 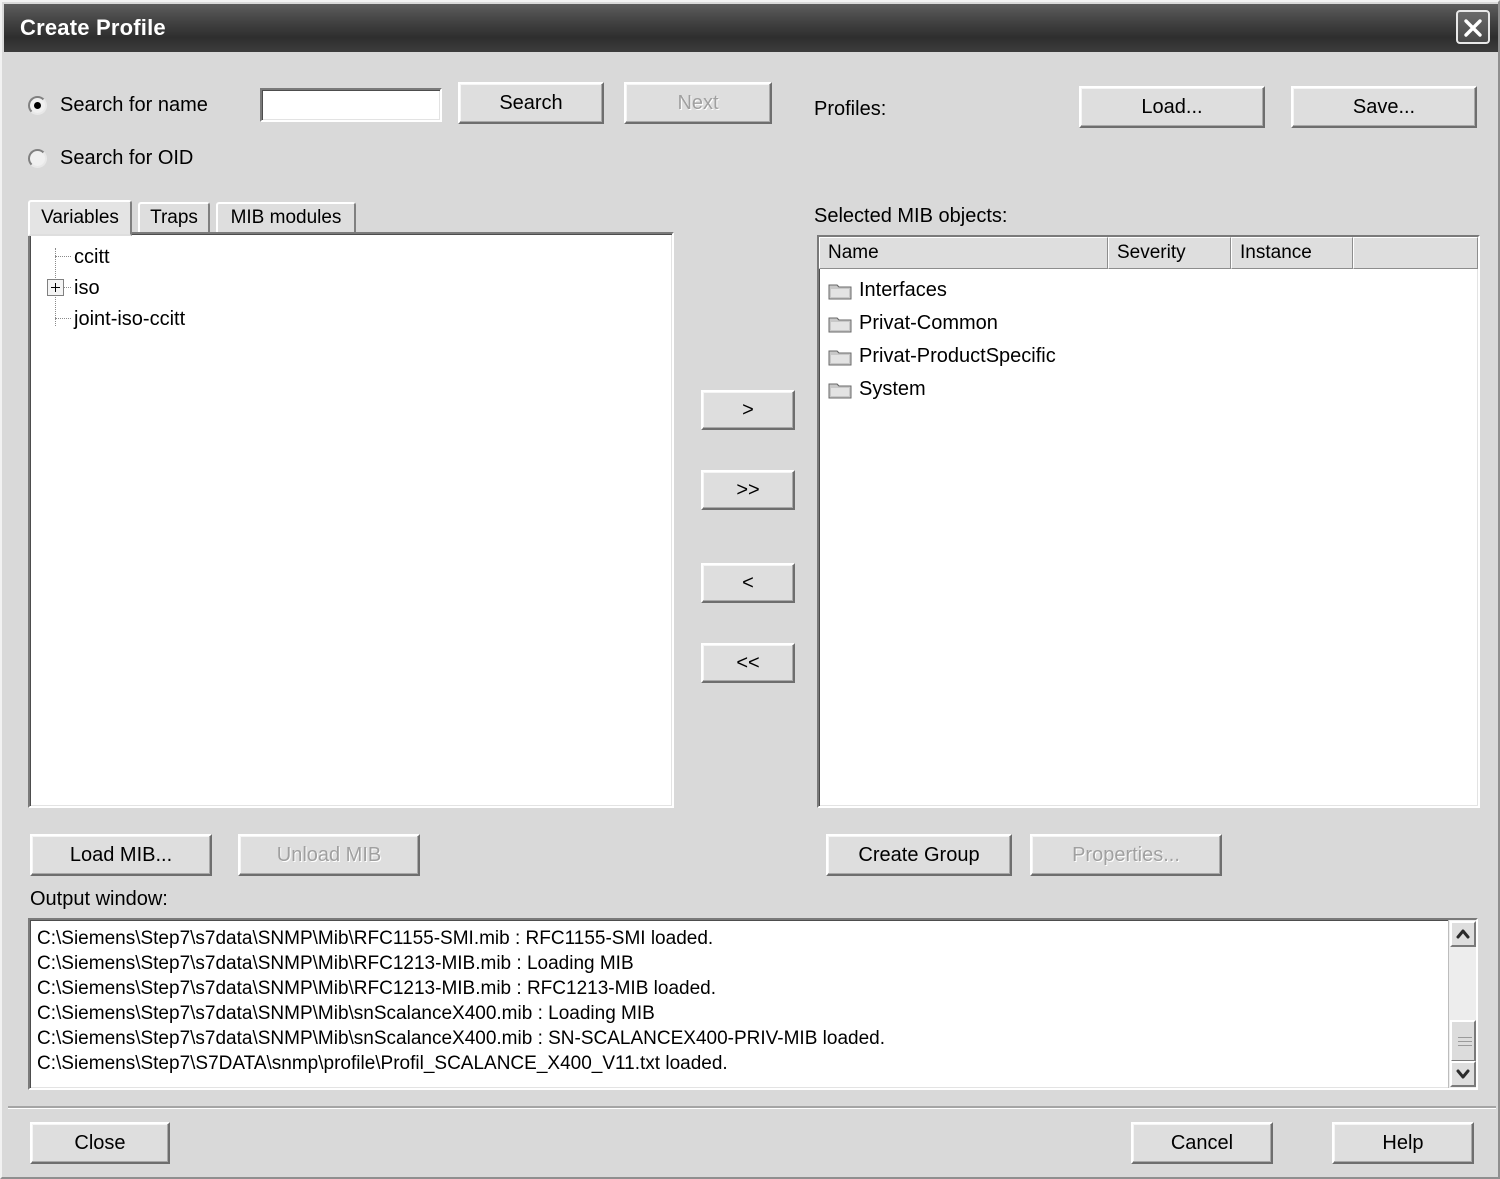 What do you see at coordinates (286, 218) in the screenshot?
I see `tab-mib-modules: MIB modules` at bounding box center [286, 218].